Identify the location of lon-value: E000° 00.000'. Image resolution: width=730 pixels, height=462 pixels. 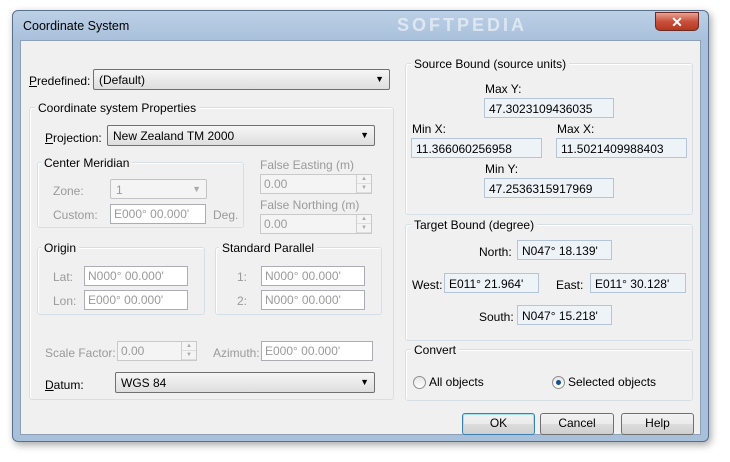
(126, 300).